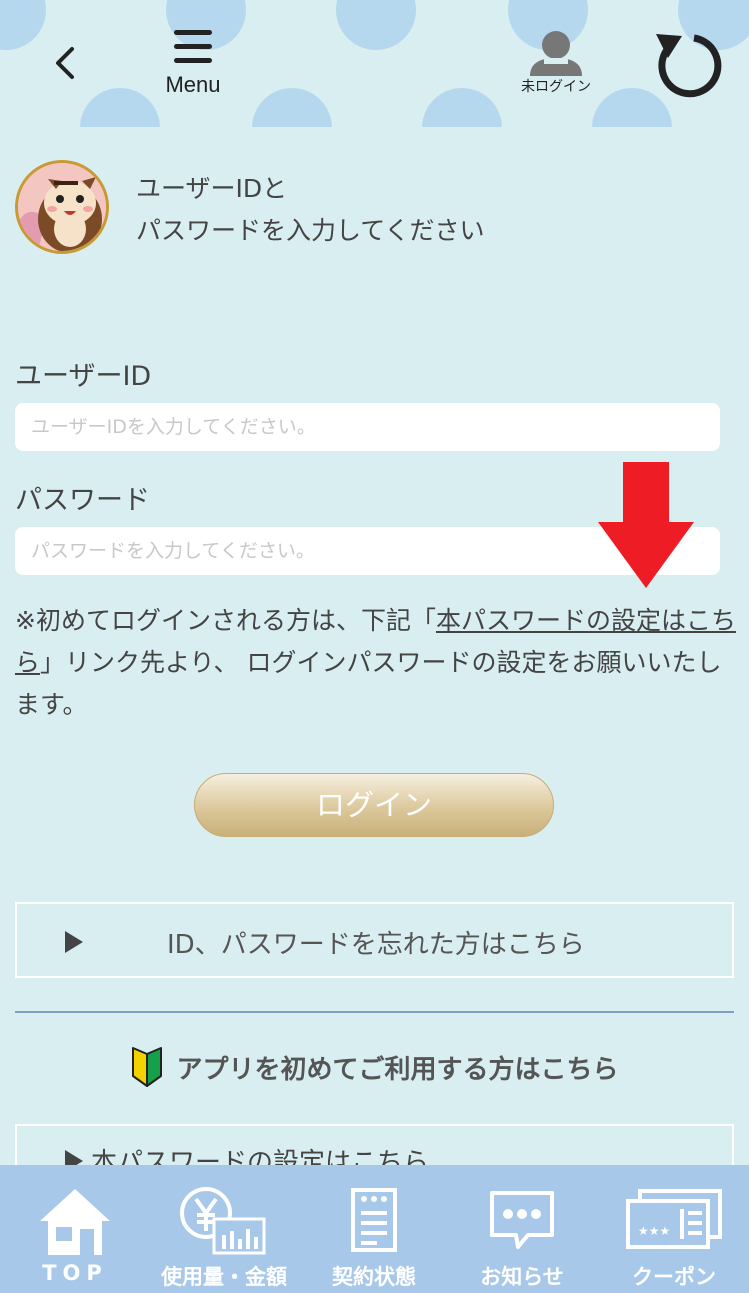 Image resolution: width=749 pixels, height=1293 pixels. What do you see at coordinates (193, 48) in the screenshot?
I see `hamburger-icon` at bounding box center [193, 48].